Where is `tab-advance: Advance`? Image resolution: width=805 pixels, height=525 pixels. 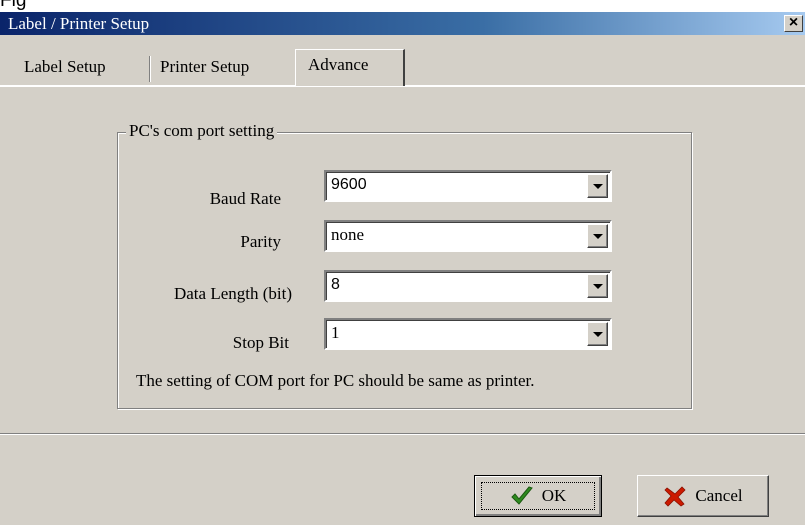 tab-advance: Advance is located at coordinates (350, 67).